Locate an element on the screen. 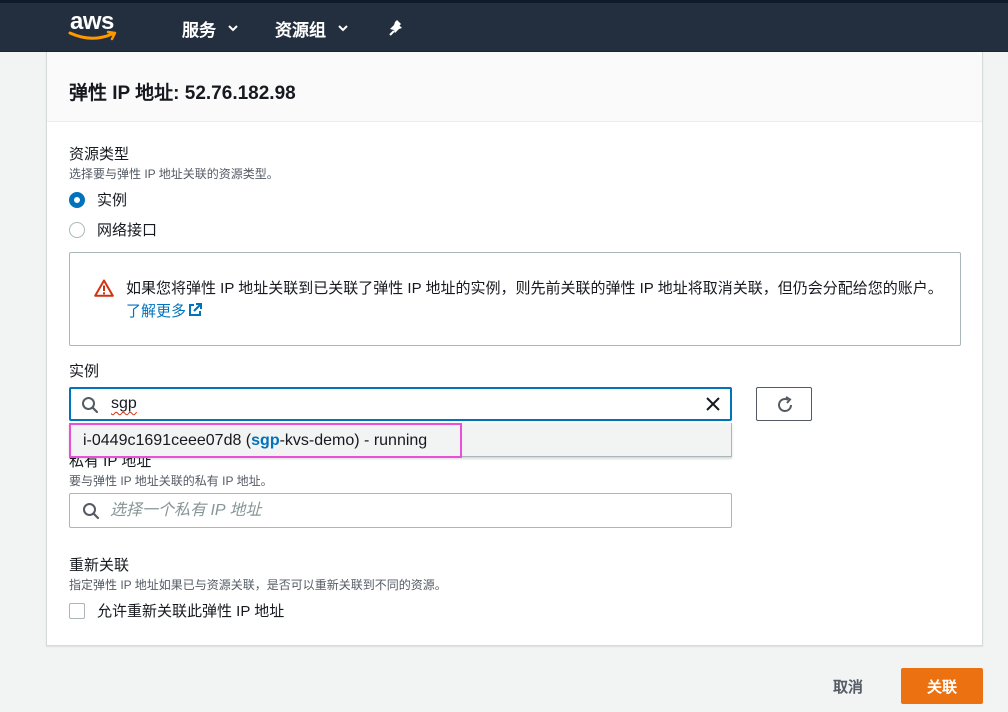 This screenshot has height=712, width=1008. private-ip-description: 要与弹性 IP 地址关联的私有 IP 地址。 is located at coordinates (171, 481).